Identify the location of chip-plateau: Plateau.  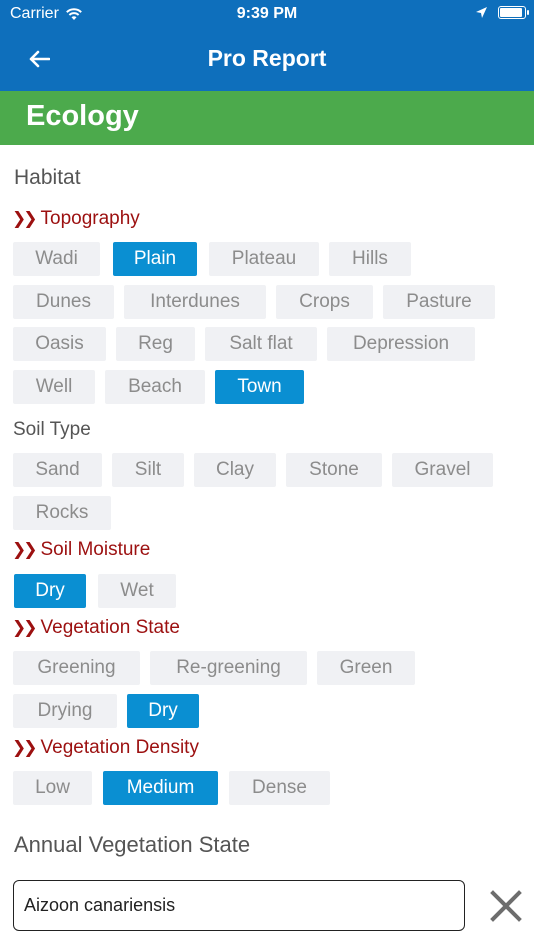
(264, 259).